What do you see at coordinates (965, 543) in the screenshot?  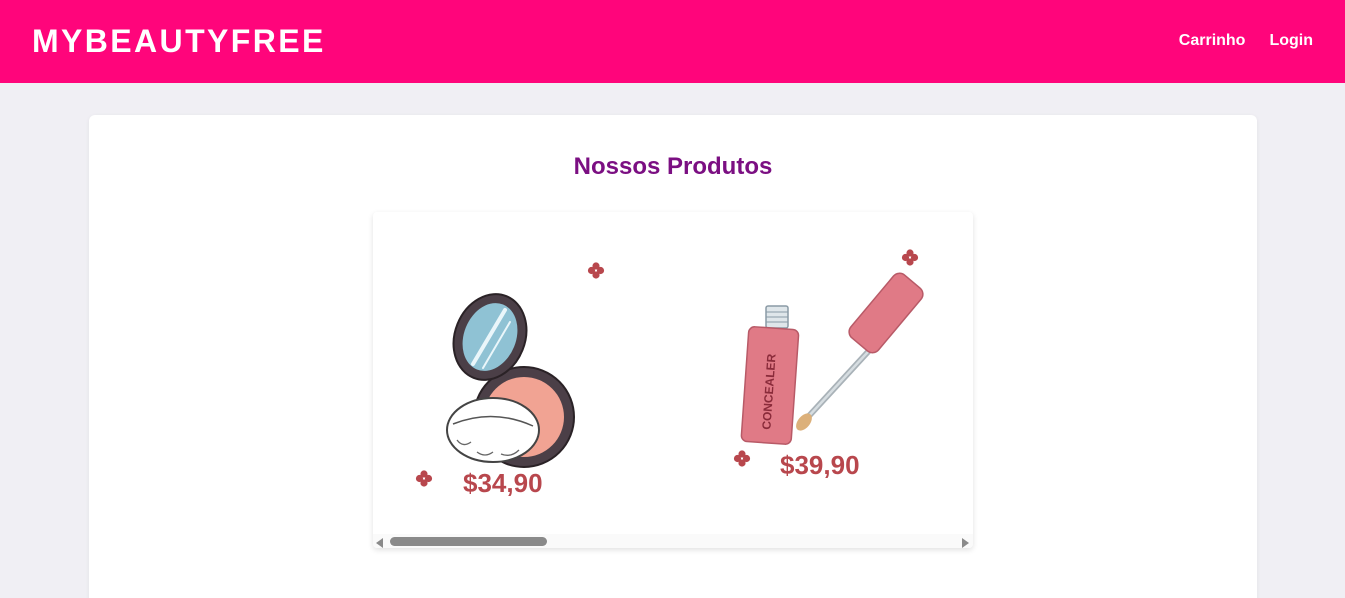 I see `scroll-right-arrow-icon` at bounding box center [965, 543].